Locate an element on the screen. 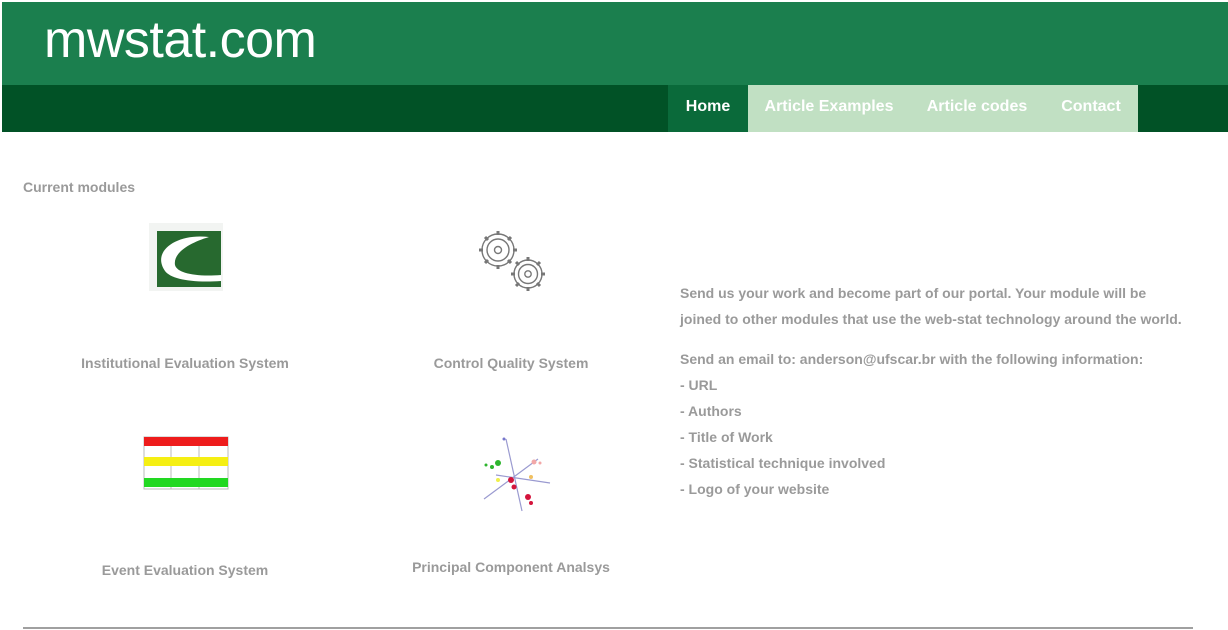  footer-divider is located at coordinates (608, 628).